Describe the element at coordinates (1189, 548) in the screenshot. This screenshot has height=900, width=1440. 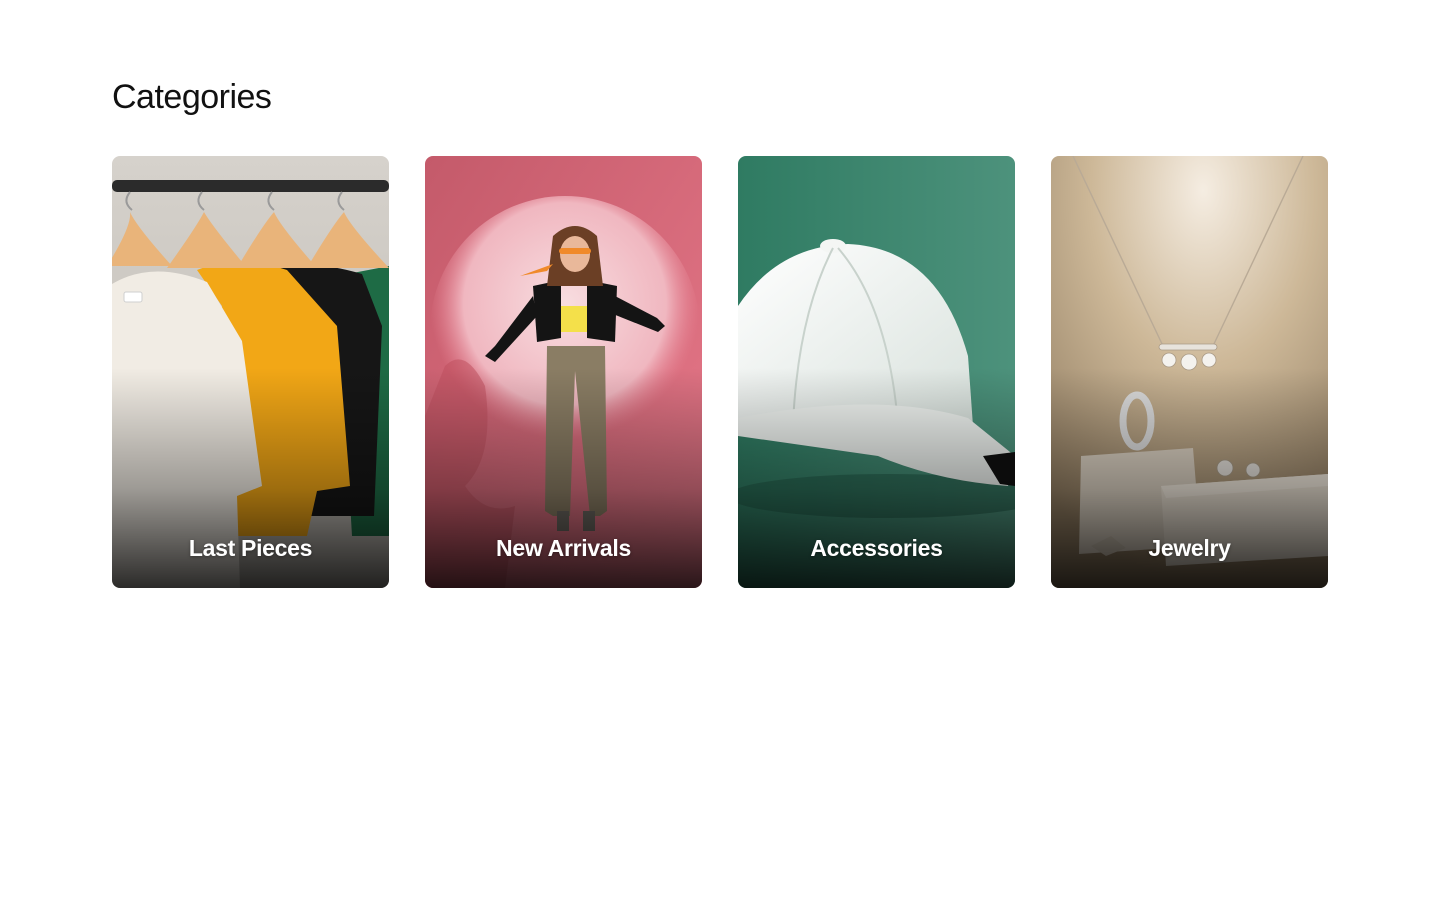
I see `category-label: Jewelry` at that location.